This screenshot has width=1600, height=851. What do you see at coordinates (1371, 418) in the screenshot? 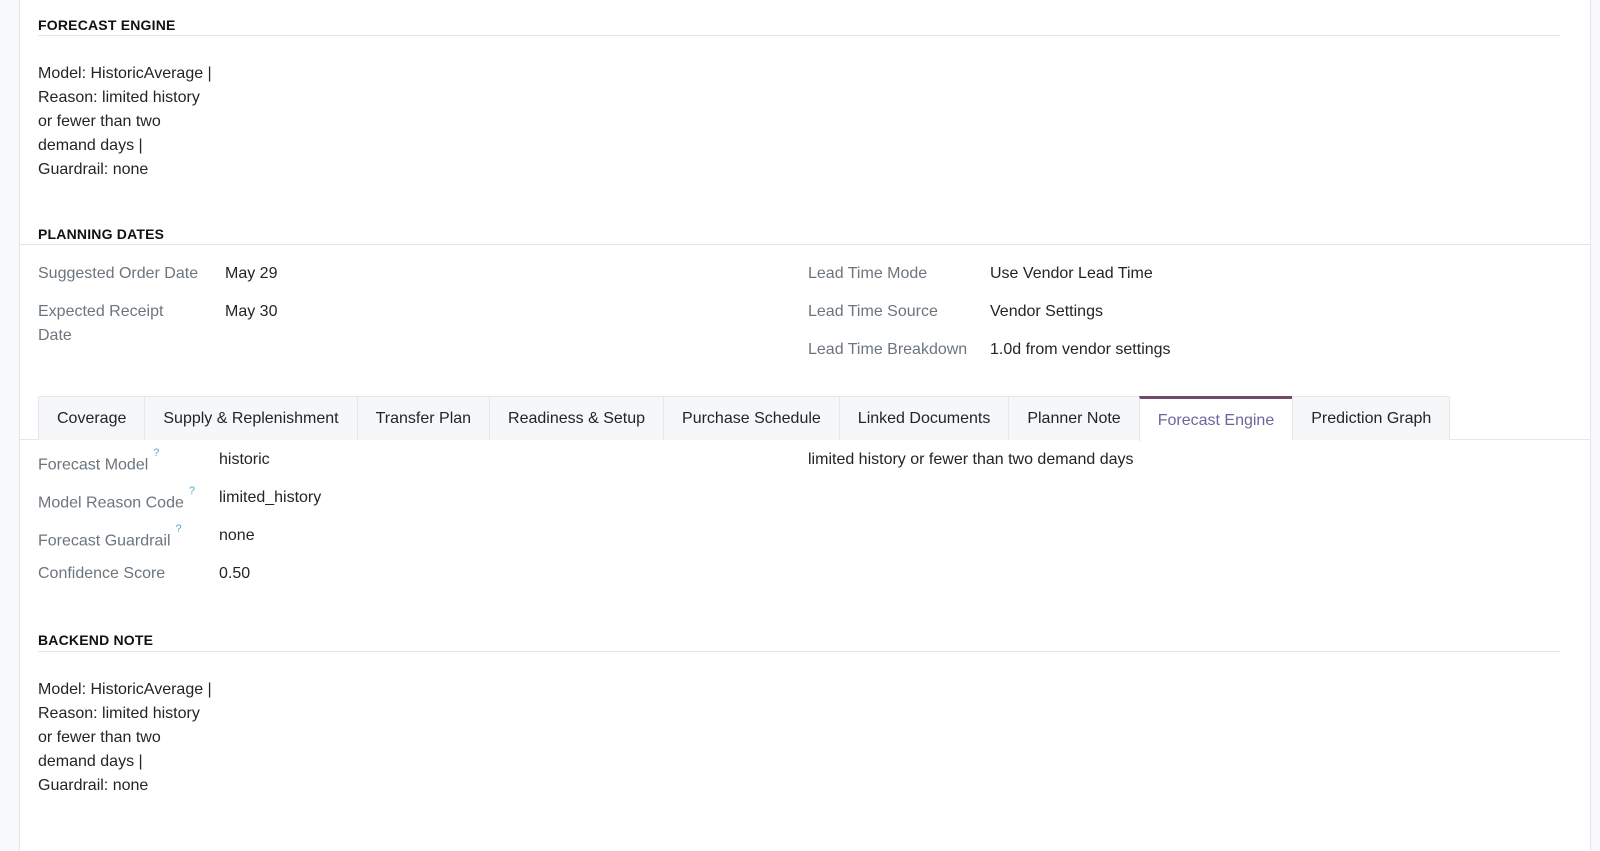
I see `tab-prediction-graph: Prediction Graph` at bounding box center [1371, 418].